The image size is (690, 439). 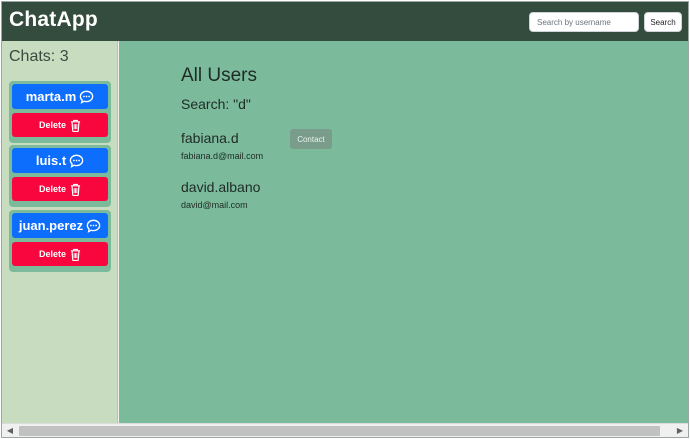 I want to click on scroll-right-arrow-icon: ▶, so click(x=680, y=430).